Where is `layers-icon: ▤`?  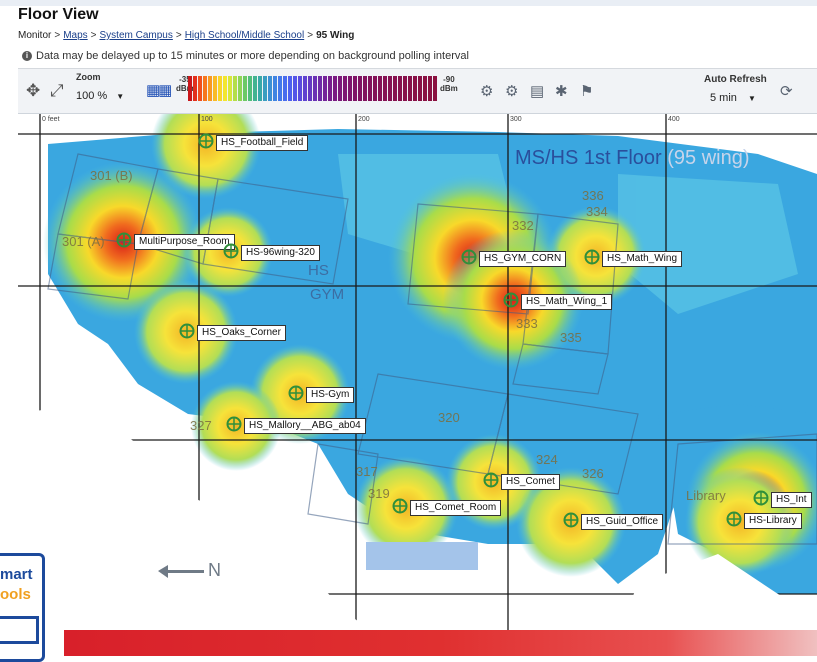 layers-icon: ▤ is located at coordinates (537, 91).